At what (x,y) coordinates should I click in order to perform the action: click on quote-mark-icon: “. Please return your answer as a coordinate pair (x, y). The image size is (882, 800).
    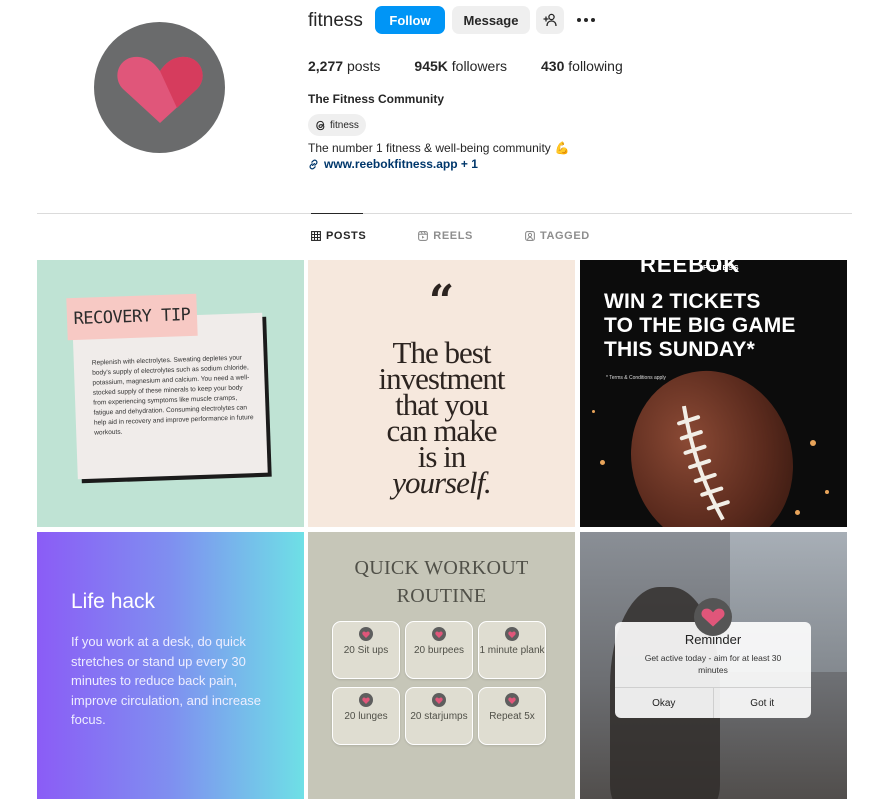
    Looking at the image, I should click on (441, 301).